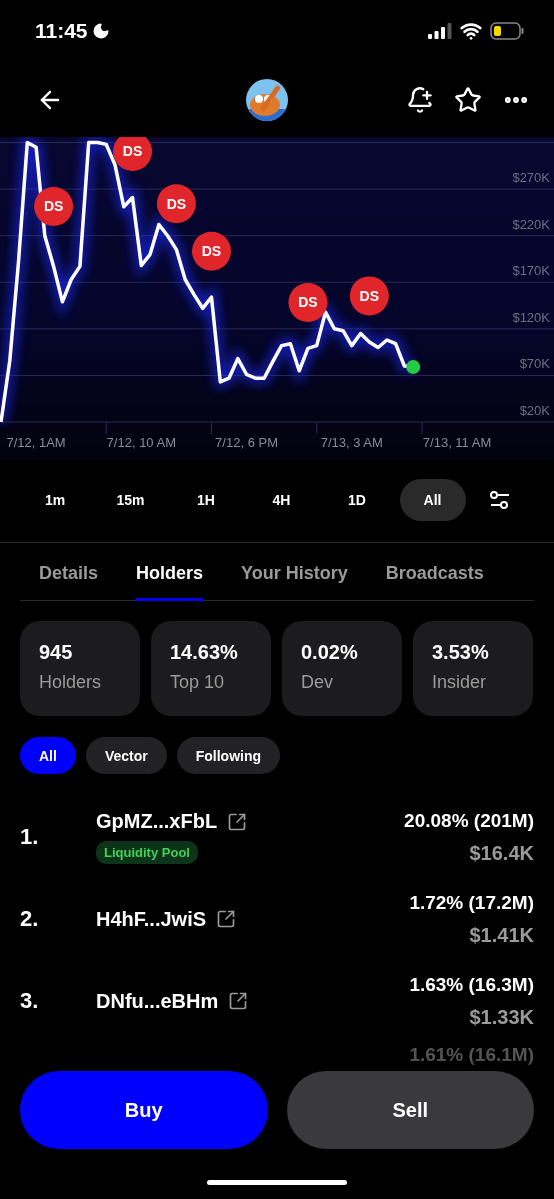  What do you see at coordinates (198, 682) in the screenshot?
I see `stat-label: Top 10` at bounding box center [198, 682].